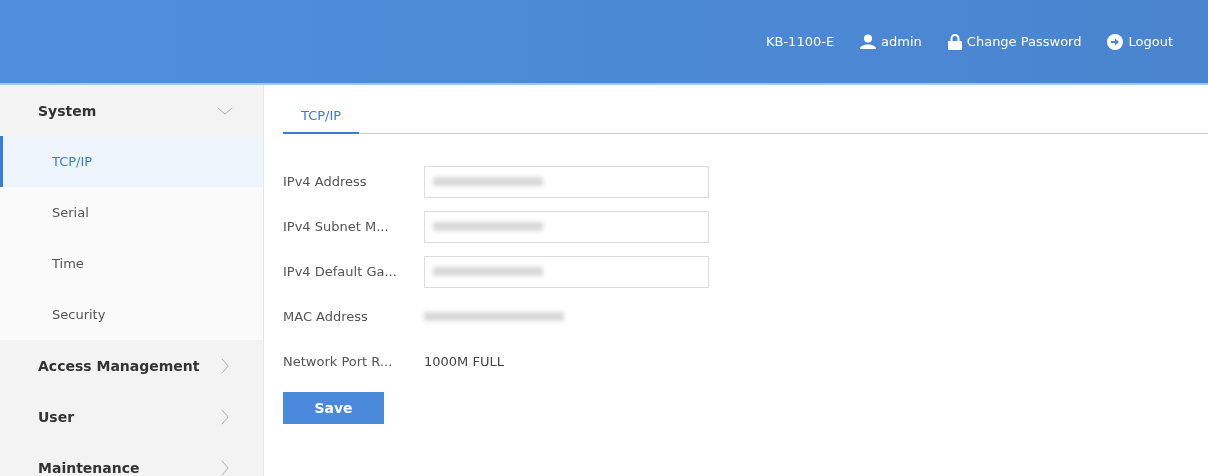 This screenshot has height=476, width=1208. What do you see at coordinates (67, 110) in the screenshot?
I see `menu-group-label: System` at bounding box center [67, 110].